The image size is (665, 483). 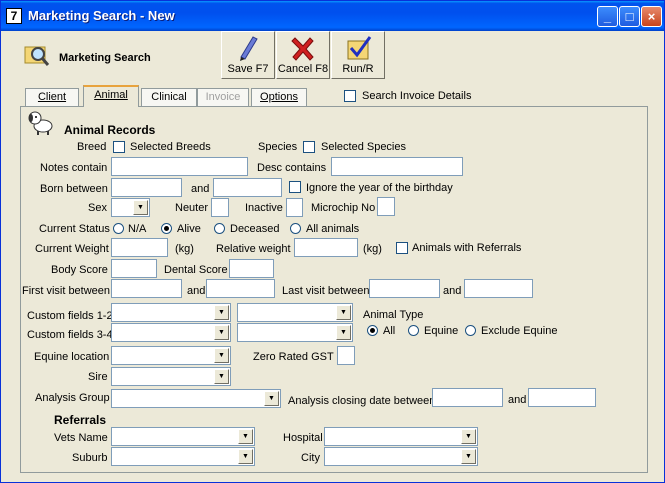 What do you see at coordinates (401, 436) in the screenshot?
I see `hospital-dropdown: ▼` at bounding box center [401, 436].